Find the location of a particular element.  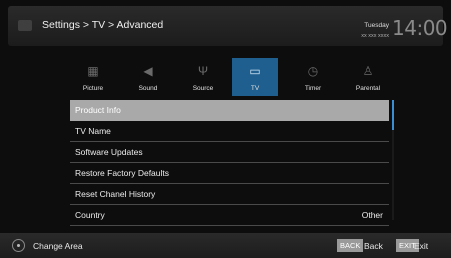

tab-parental: ♙ Parental is located at coordinates (368, 77).